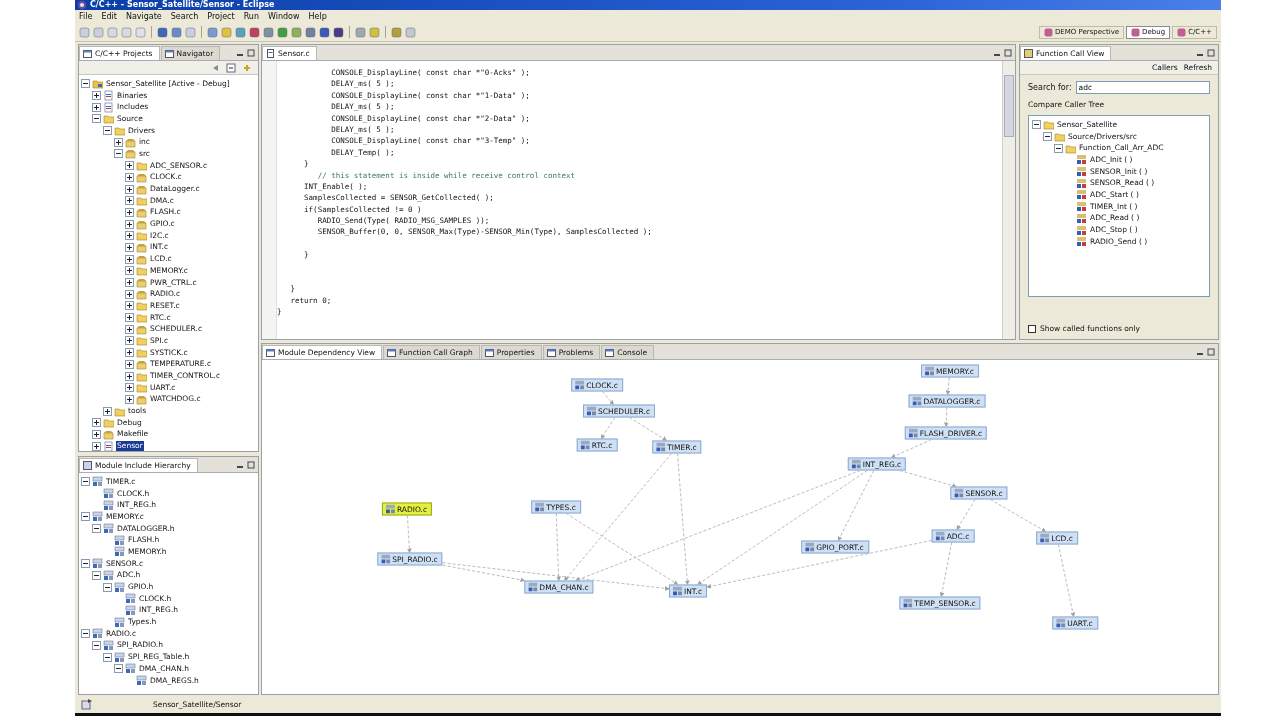  I want to click on menu-item: Search, so click(184, 16).